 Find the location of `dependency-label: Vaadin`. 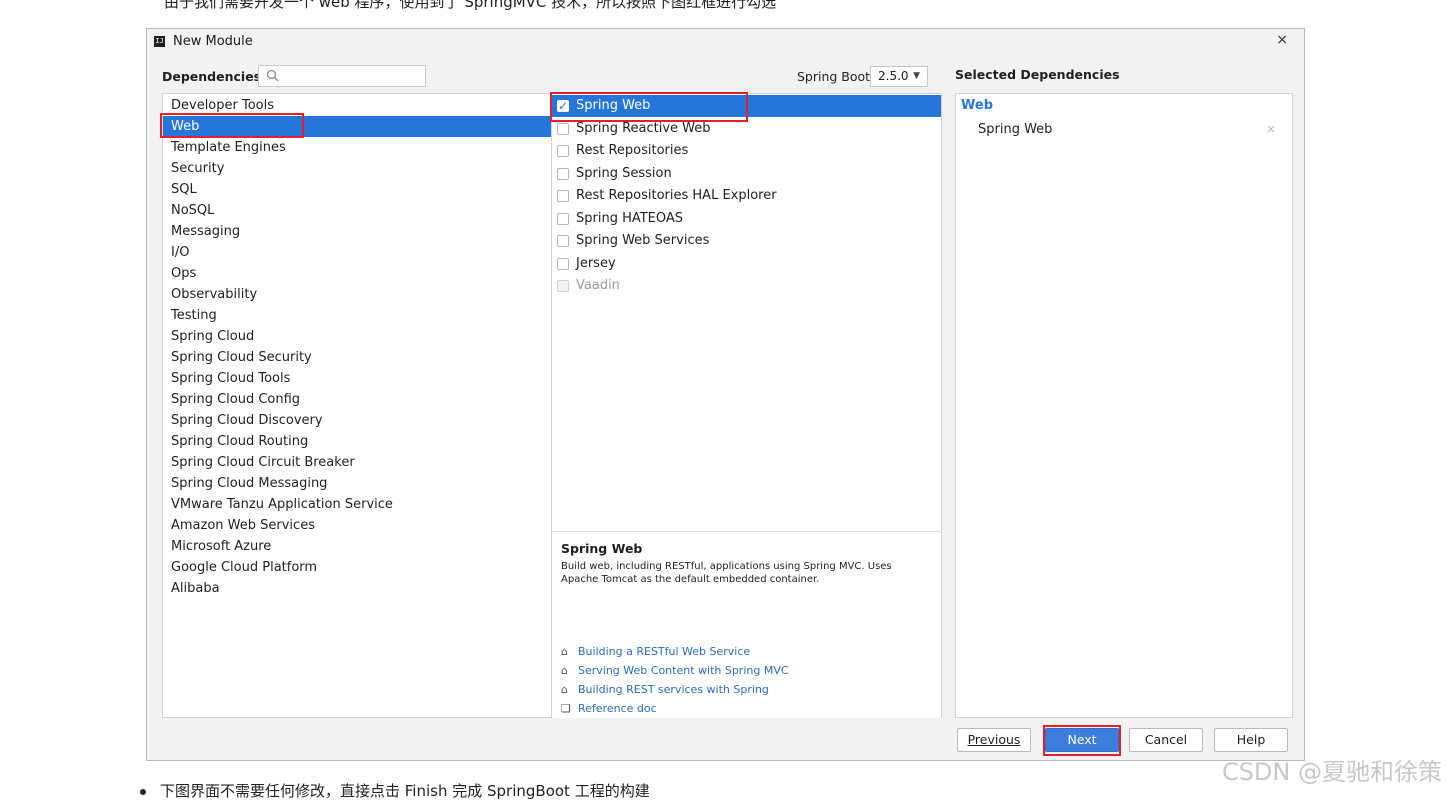

dependency-label: Vaadin is located at coordinates (598, 285).